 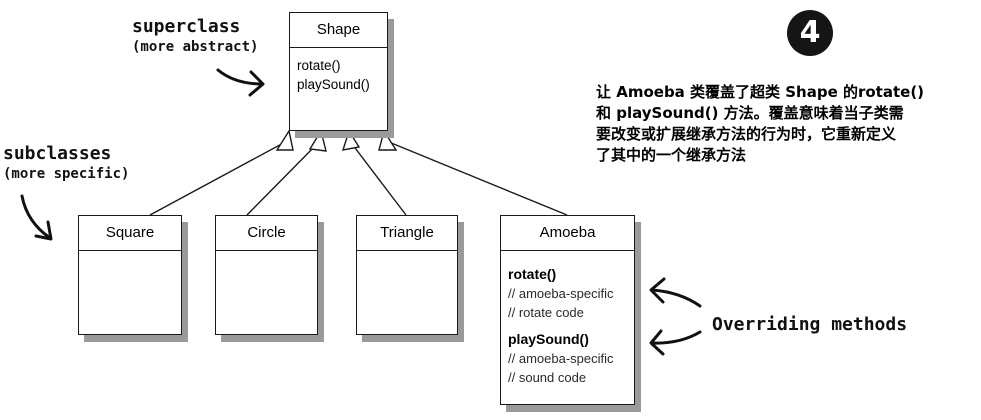 What do you see at coordinates (351, 140) in the screenshot?
I see `arrowhead-triangle` at bounding box center [351, 140].